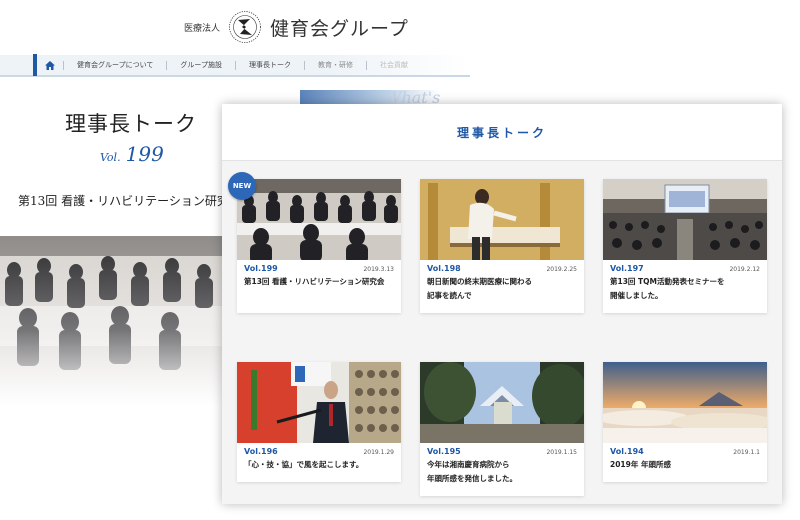 Image resolution: width=800 pixels, height=520 pixels. What do you see at coordinates (110, 157) in the screenshot?
I see `background-vol-label: Vol.` at bounding box center [110, 157].